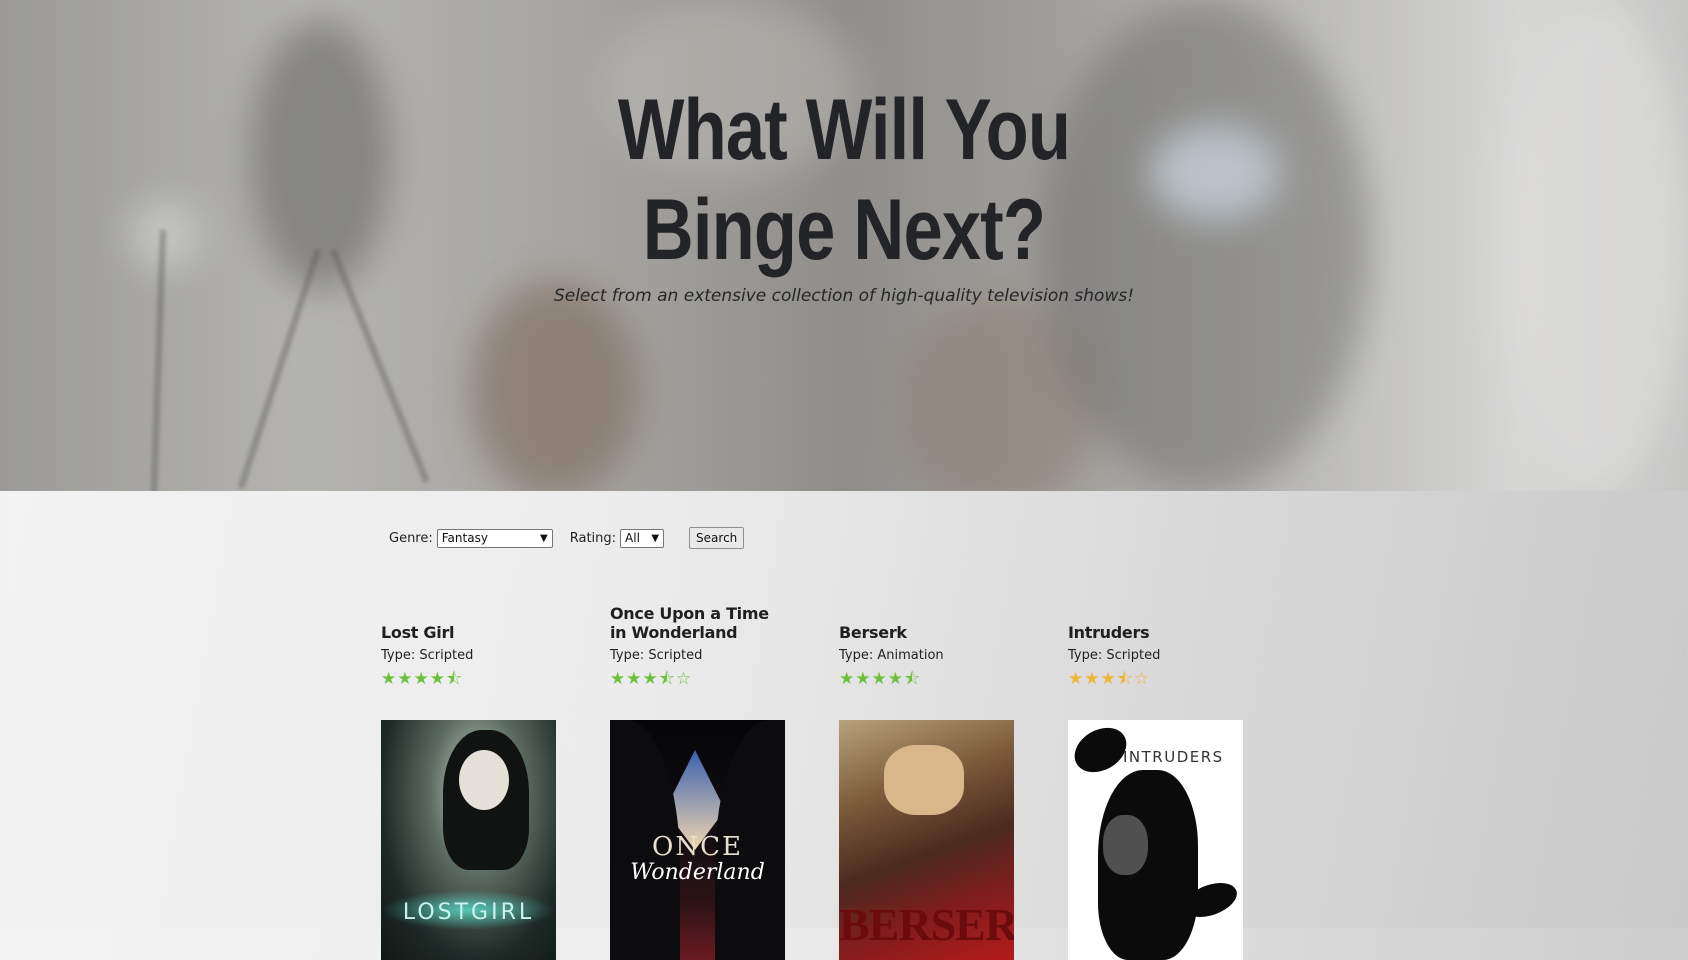 The width and height of the screenshot is (1688, 960). I want to click on show-card: Intruders Type: Scripted ★★★⯪☆ INTRUDERS, so click(1155, 782).